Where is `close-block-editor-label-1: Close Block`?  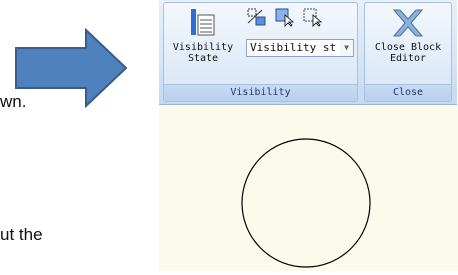
close-block-editor-label-1: Close Block is located at coordinates (408, 47).